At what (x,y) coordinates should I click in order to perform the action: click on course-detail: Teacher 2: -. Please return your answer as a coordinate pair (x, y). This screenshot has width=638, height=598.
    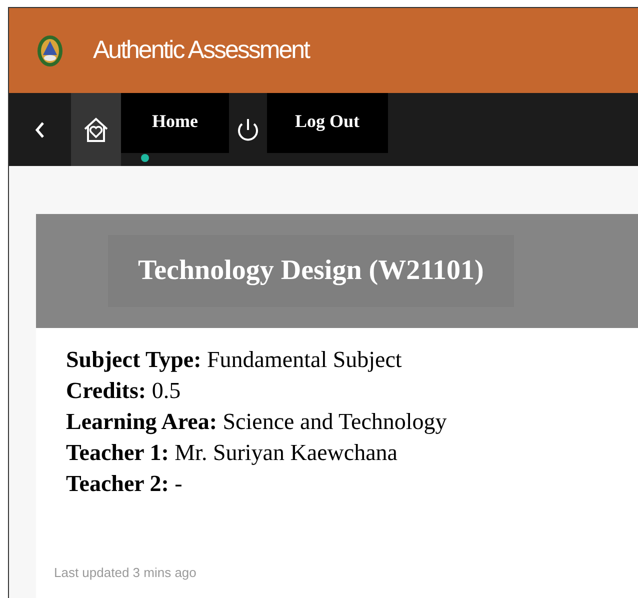
    Looking at the image, I should click on (125, 484).